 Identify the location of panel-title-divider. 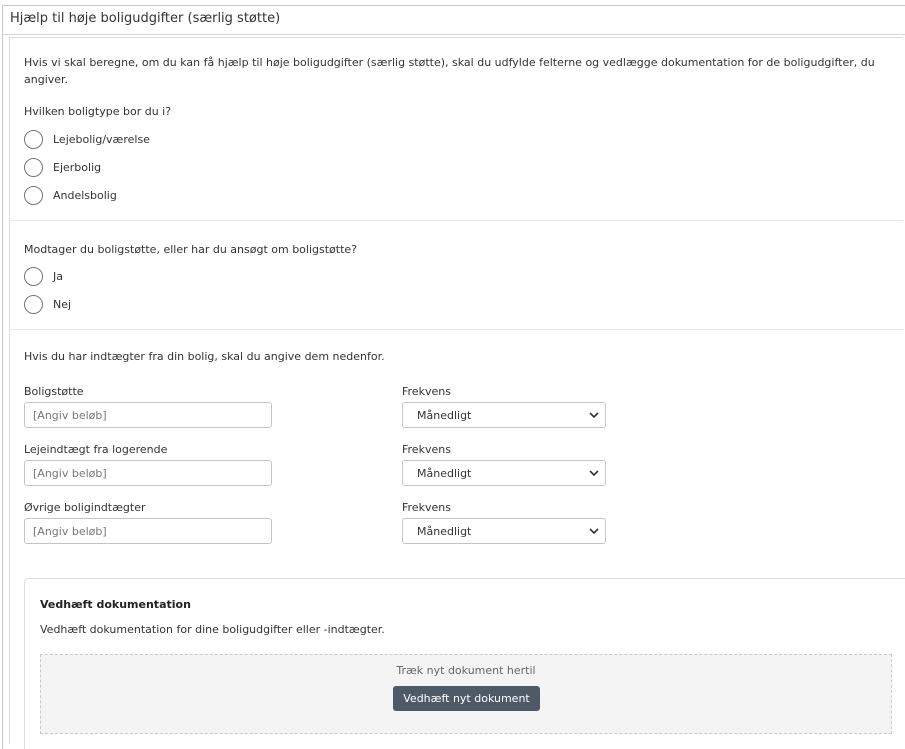
(453, 34).